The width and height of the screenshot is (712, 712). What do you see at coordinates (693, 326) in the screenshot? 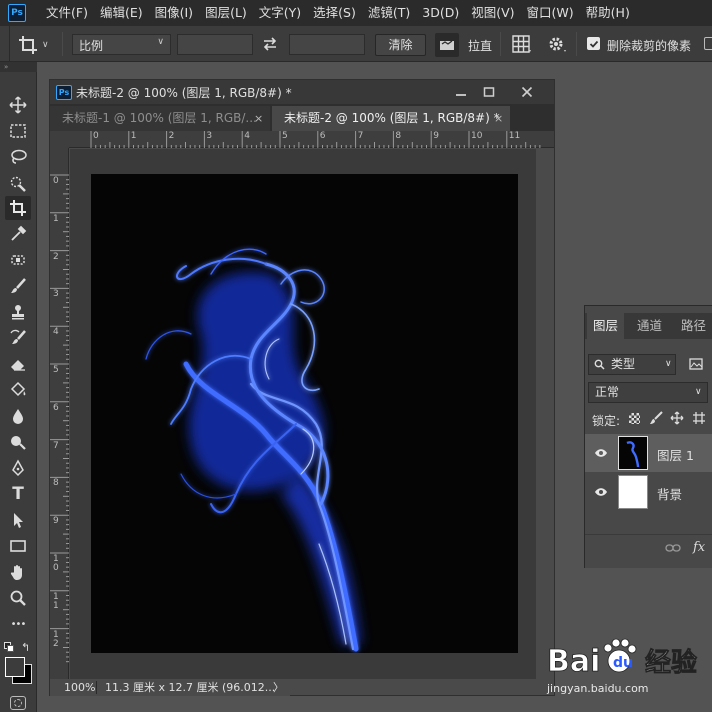
I see `tab-paths: 路径` at bounding box center [693, 326].